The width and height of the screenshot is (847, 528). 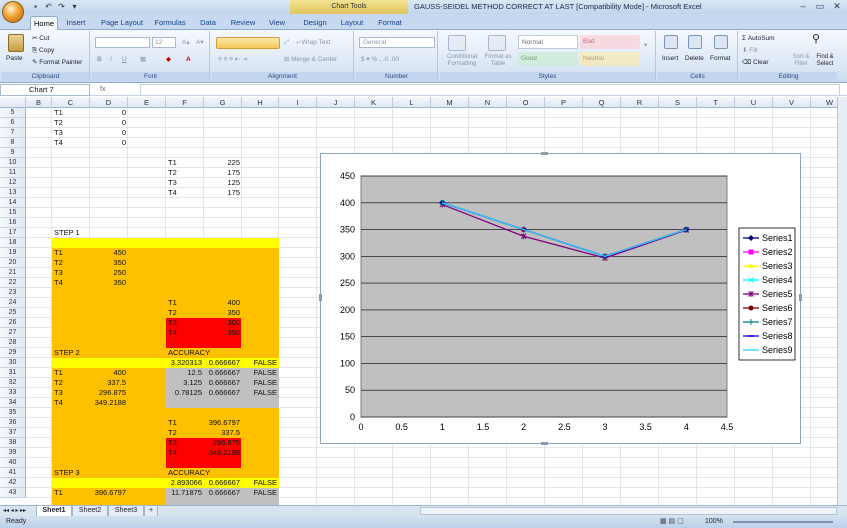 I want to click on style-bad: Bad, so click(x=610, y=42).